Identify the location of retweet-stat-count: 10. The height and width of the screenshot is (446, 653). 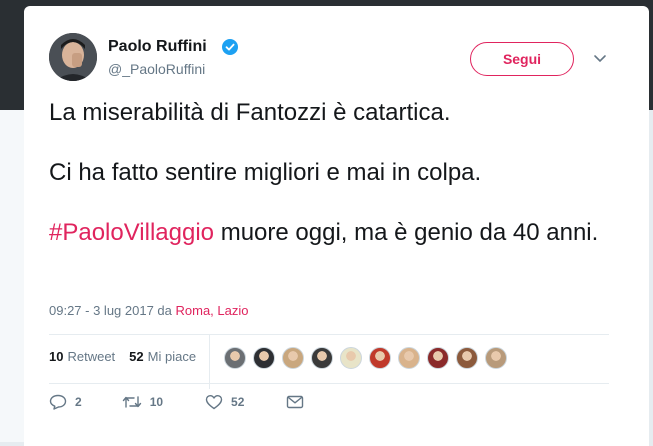
(56, 356).